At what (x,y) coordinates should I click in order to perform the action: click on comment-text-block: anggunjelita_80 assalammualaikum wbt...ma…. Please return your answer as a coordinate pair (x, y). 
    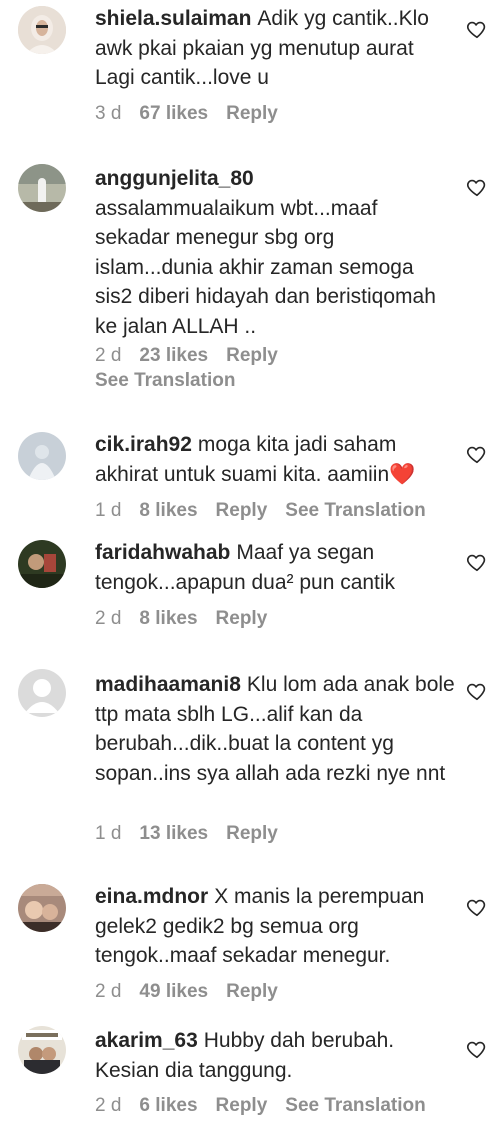
    Looking at the image, I should click on (275, 252).